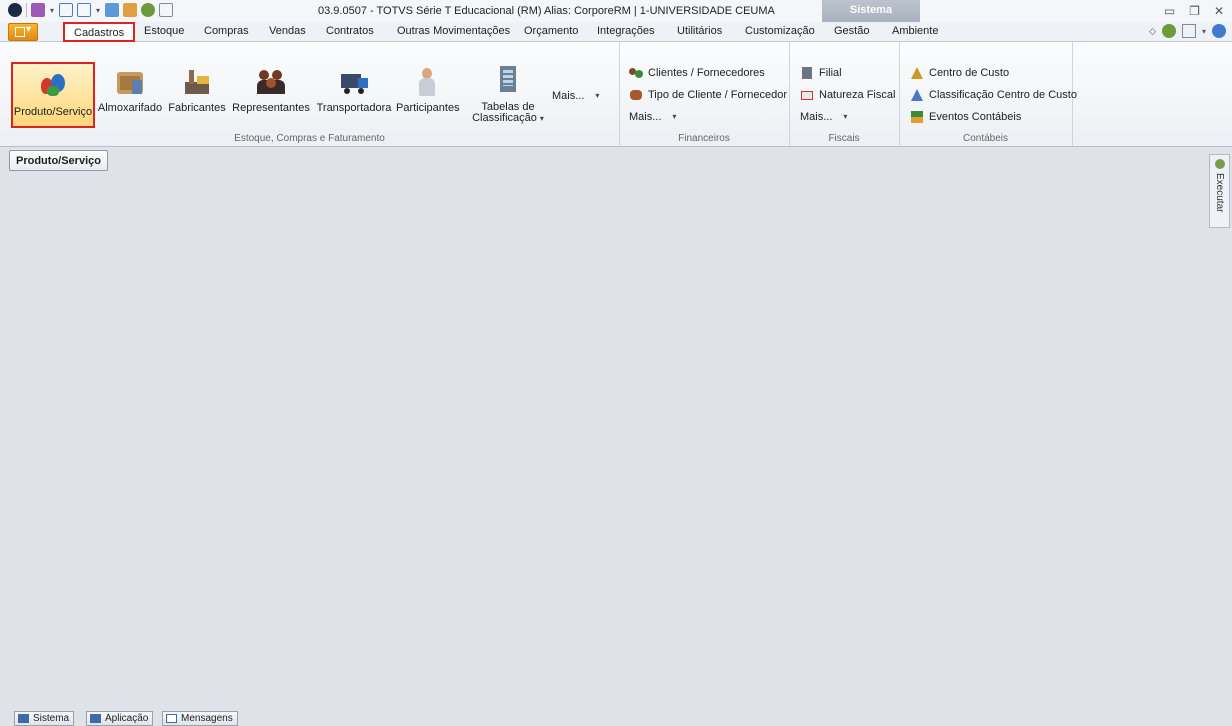 This screenshot has width=1232, height=726. Describe the element at coordinates (453, 31) in the screenshot. I see `tab-outras-movimentacoes: Outras Movimentações` at that location.